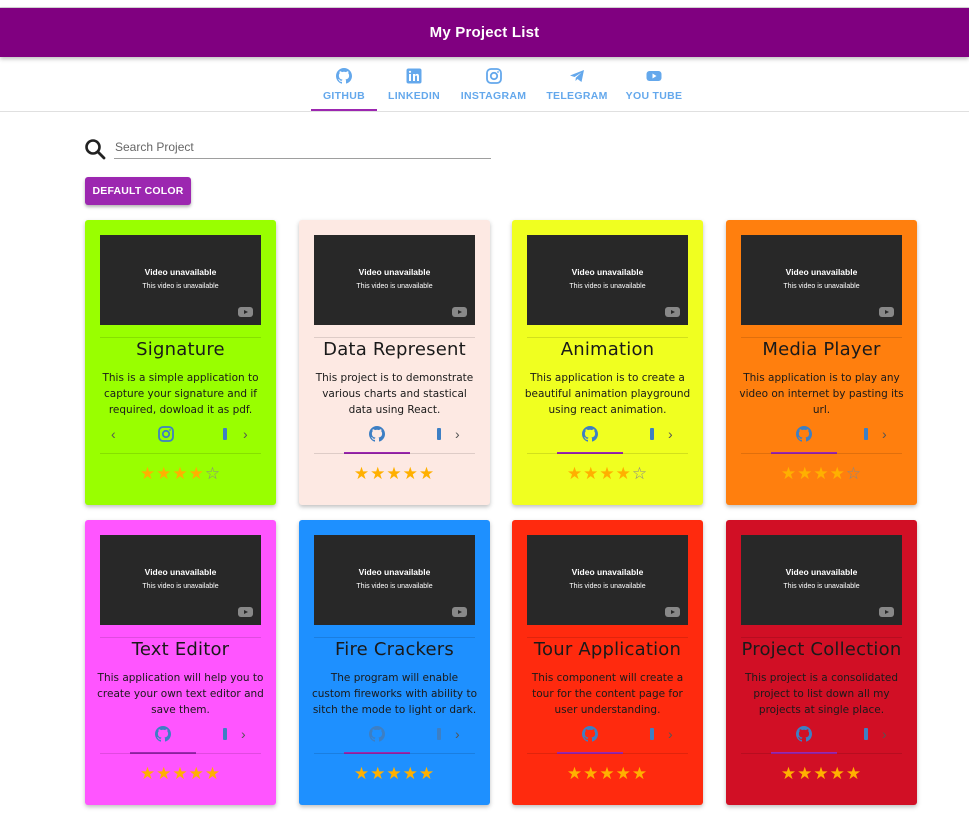 The width and height of the screenshot is (969, 820). I want to click on tab-github: GITHUB, so click(344, 84).